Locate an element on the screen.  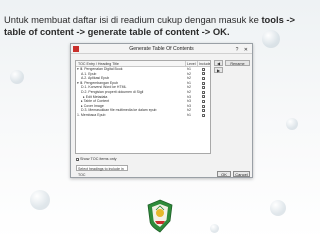
col-title-header: TOC Entry / Heading Title is located at coordinates (130, 63).